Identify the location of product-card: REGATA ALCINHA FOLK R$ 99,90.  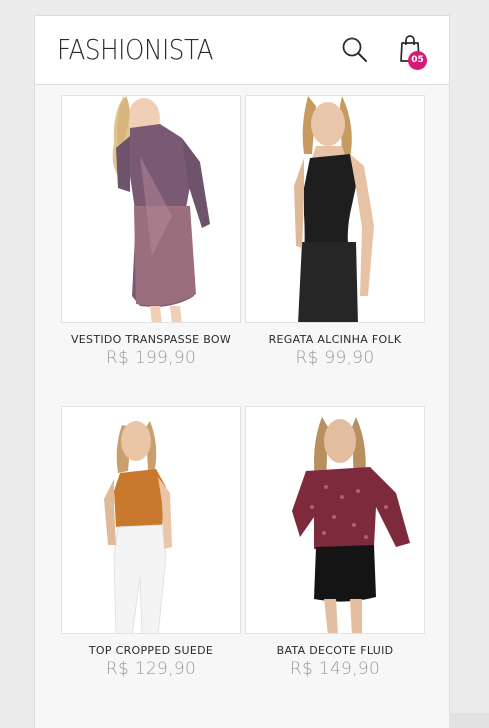
(335, 231).